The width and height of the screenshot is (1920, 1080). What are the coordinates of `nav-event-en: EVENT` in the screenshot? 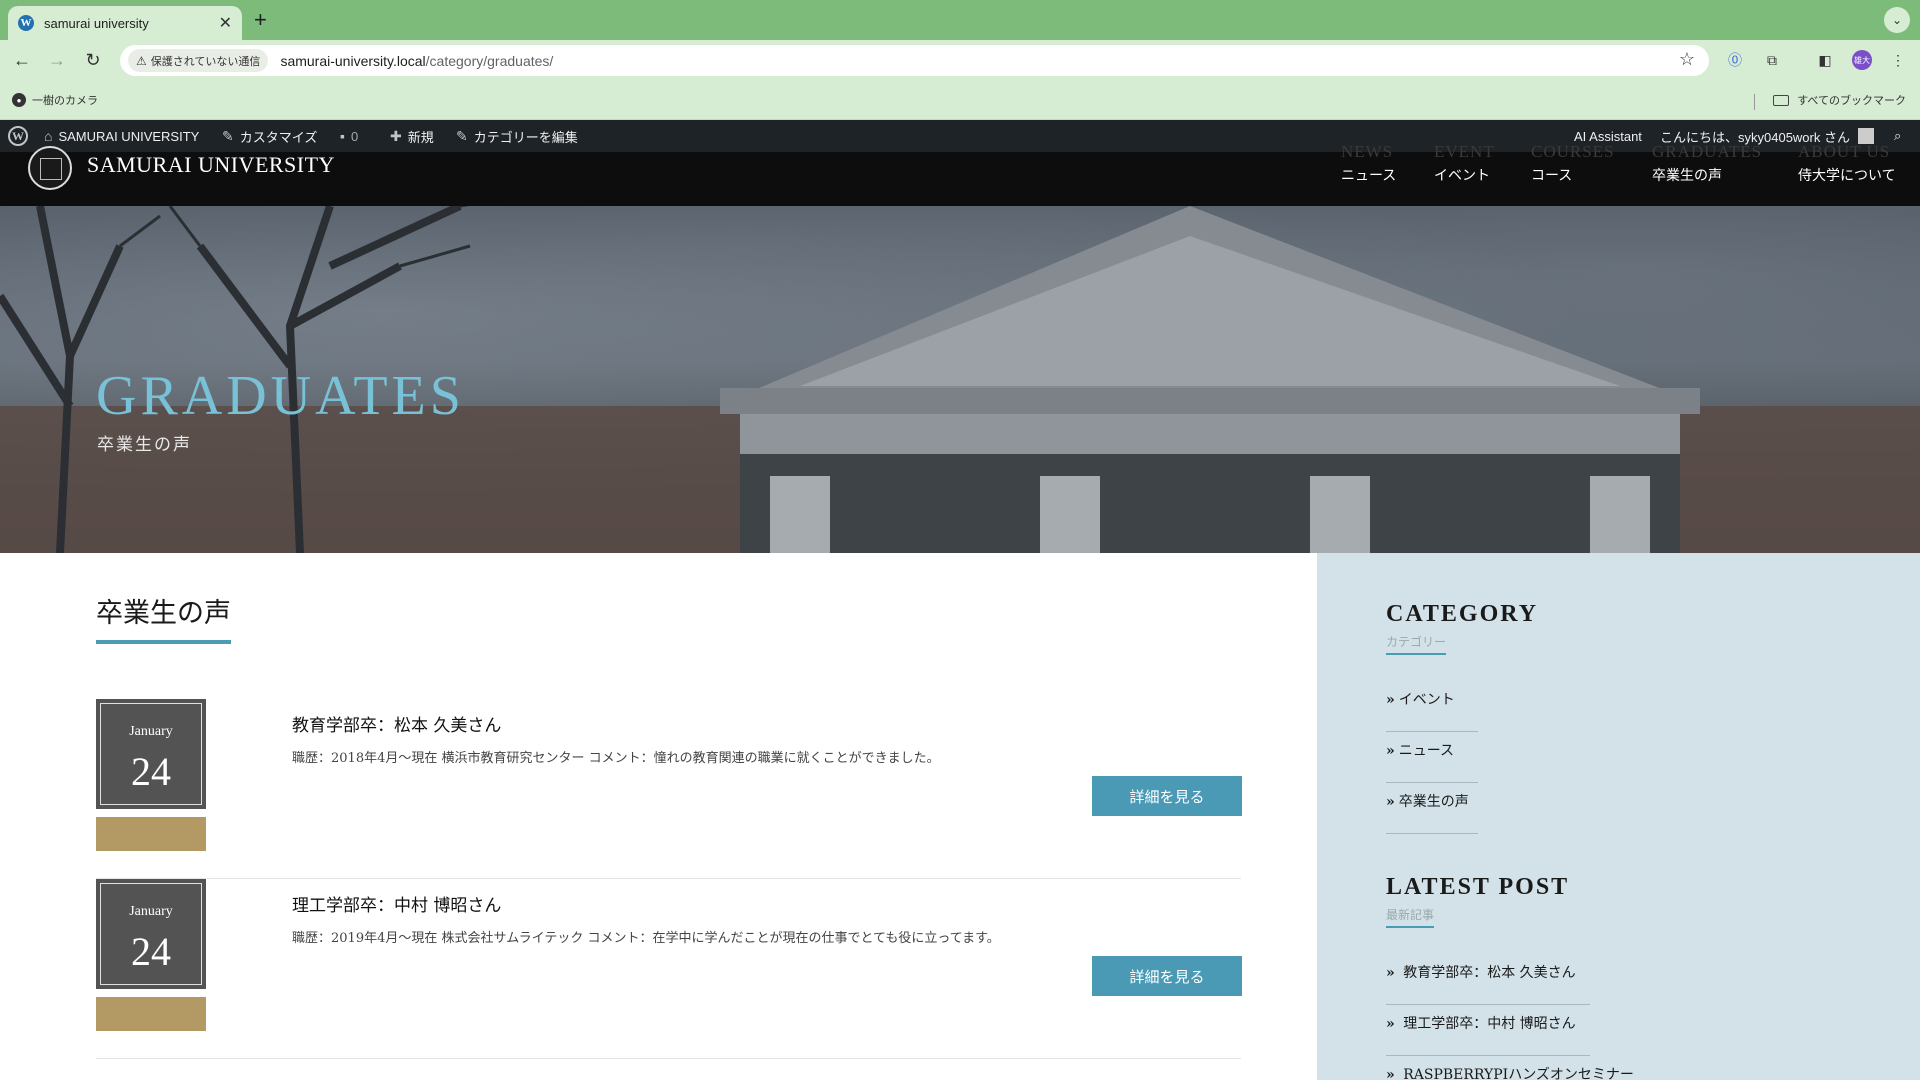 It's located at (1464, 151).